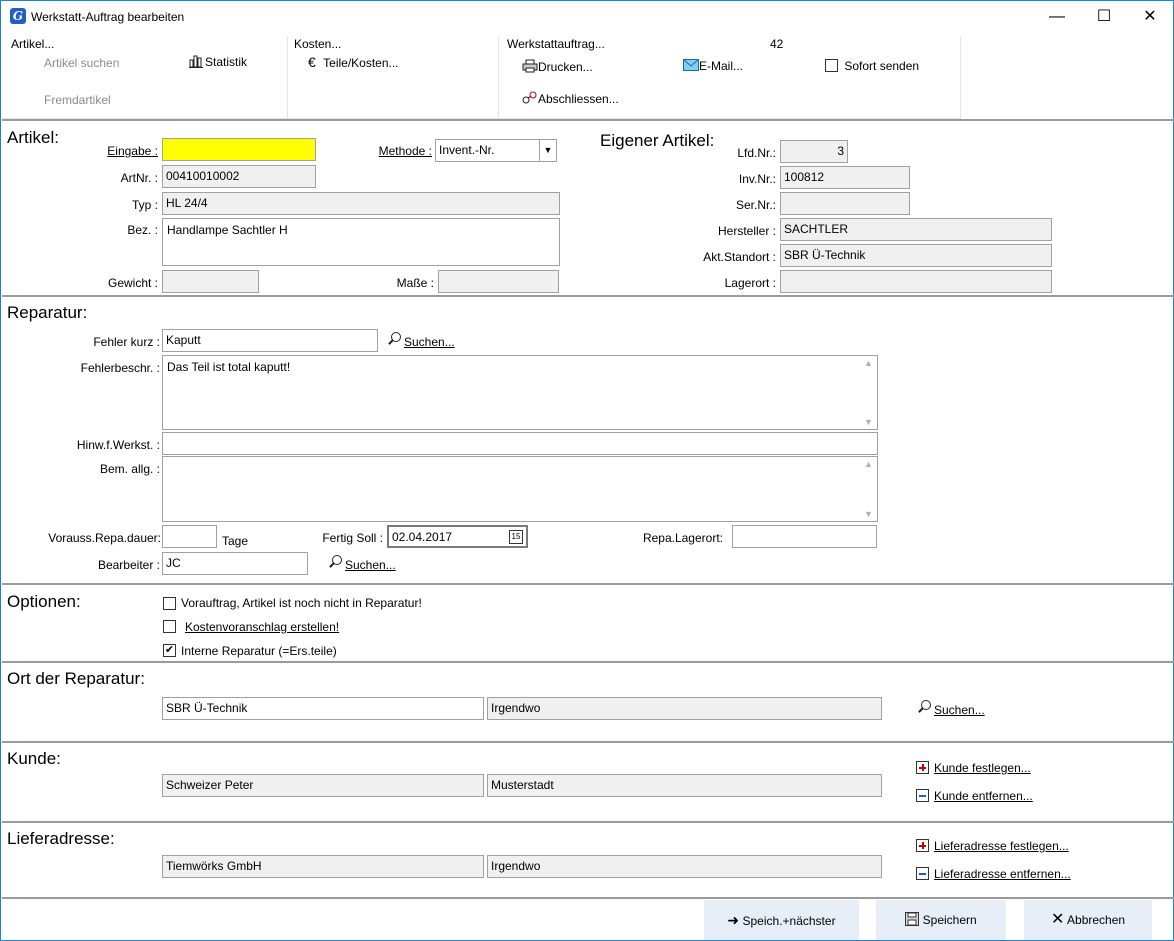  Describe the element at coordinates (128, 565) in the screenshot. I see `bearbeiter-label: Bearbeiter :` at that location.